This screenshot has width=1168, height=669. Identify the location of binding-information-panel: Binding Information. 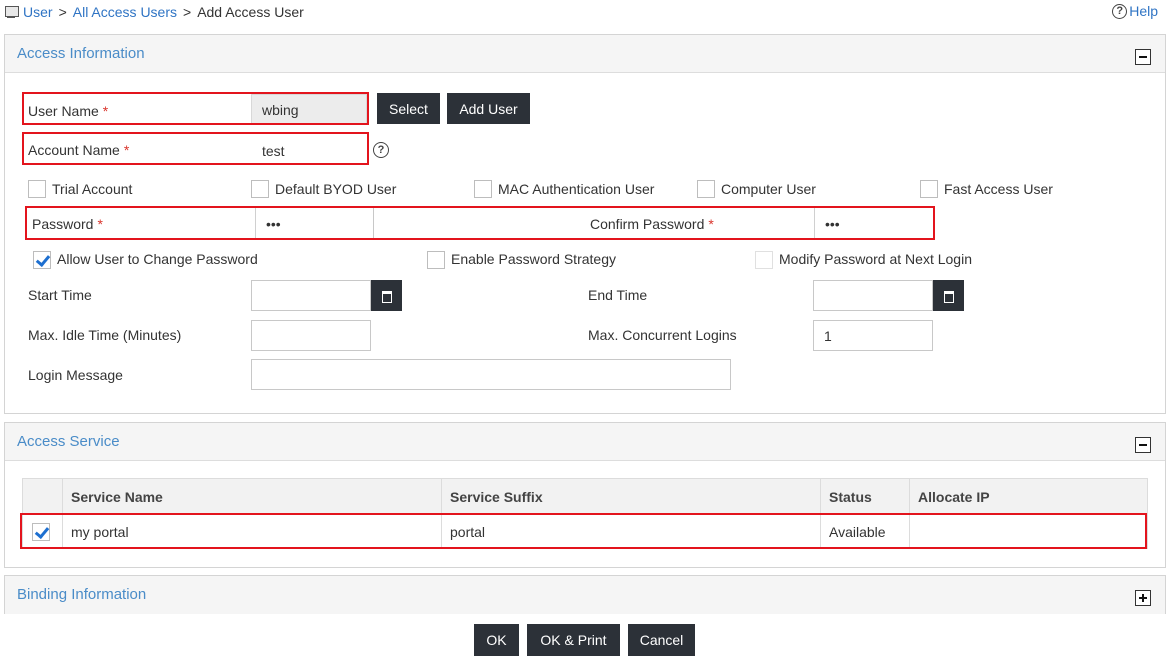
(585, 594).